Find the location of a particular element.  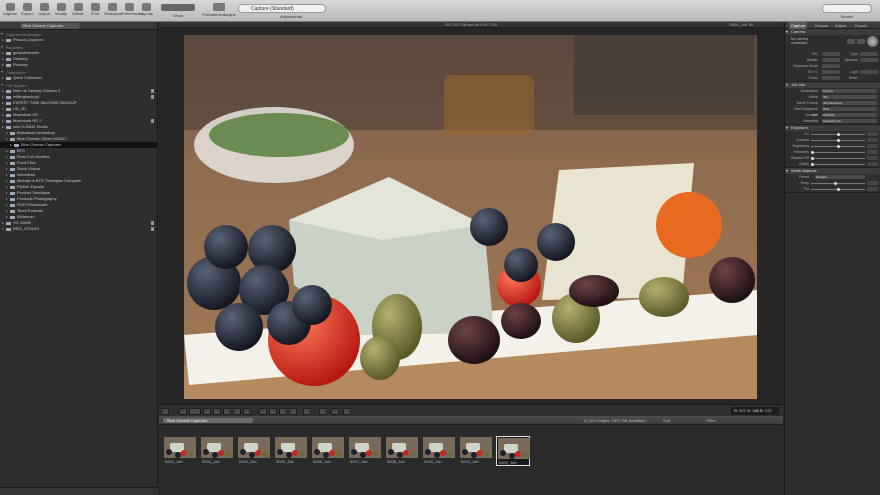

grid-overlay-button is located at coordinates (323, 411).